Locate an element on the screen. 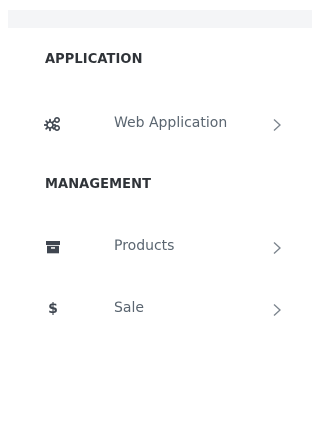  archive-box-icon is located at coordinates (53, 247).